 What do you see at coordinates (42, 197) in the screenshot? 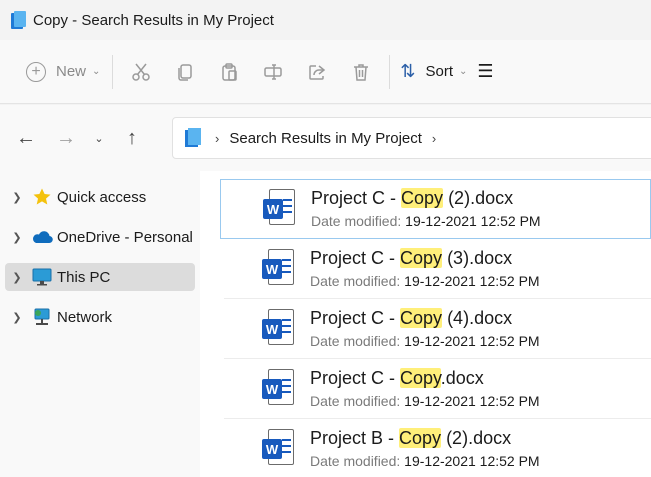
I see `star-icon` at bounding box center [42, 197].